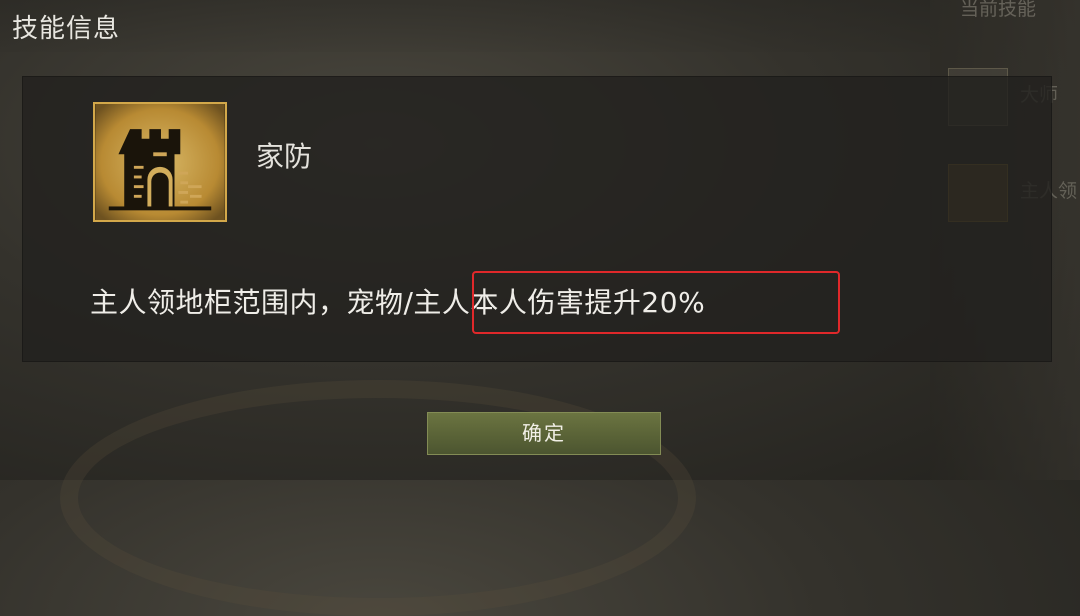  Describe the element at coordinates (160, 162) in the screenshot. I see `castle-tower-icon` at that location.